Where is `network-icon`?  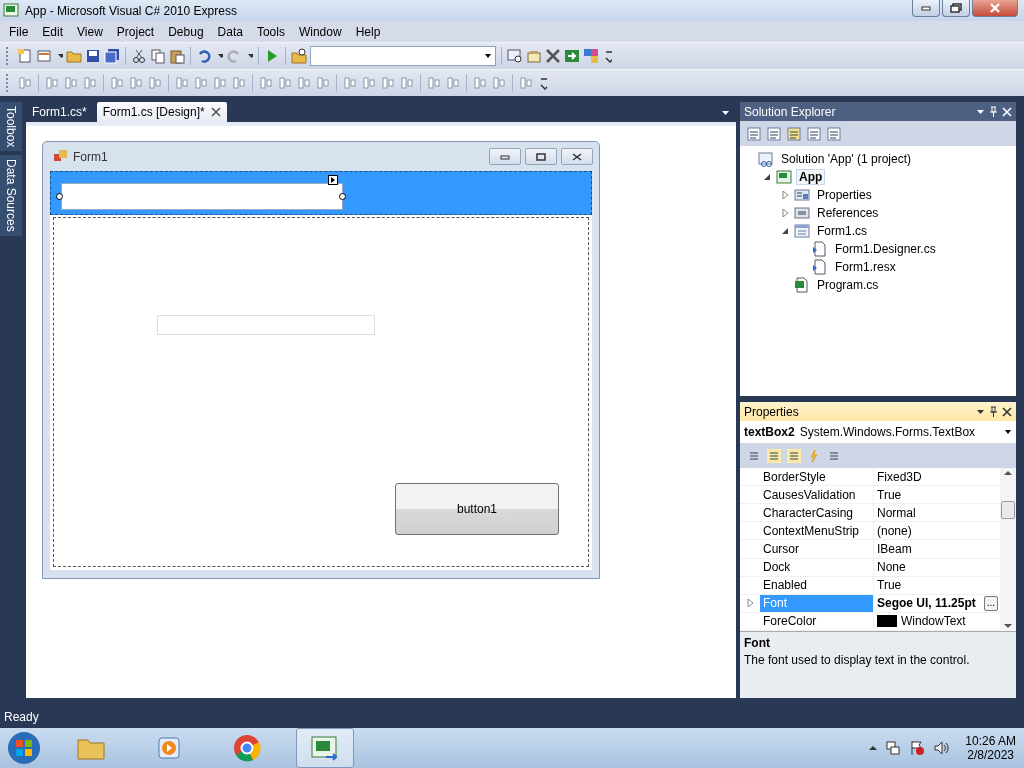 network-icon is located at coordinates (893, 748).